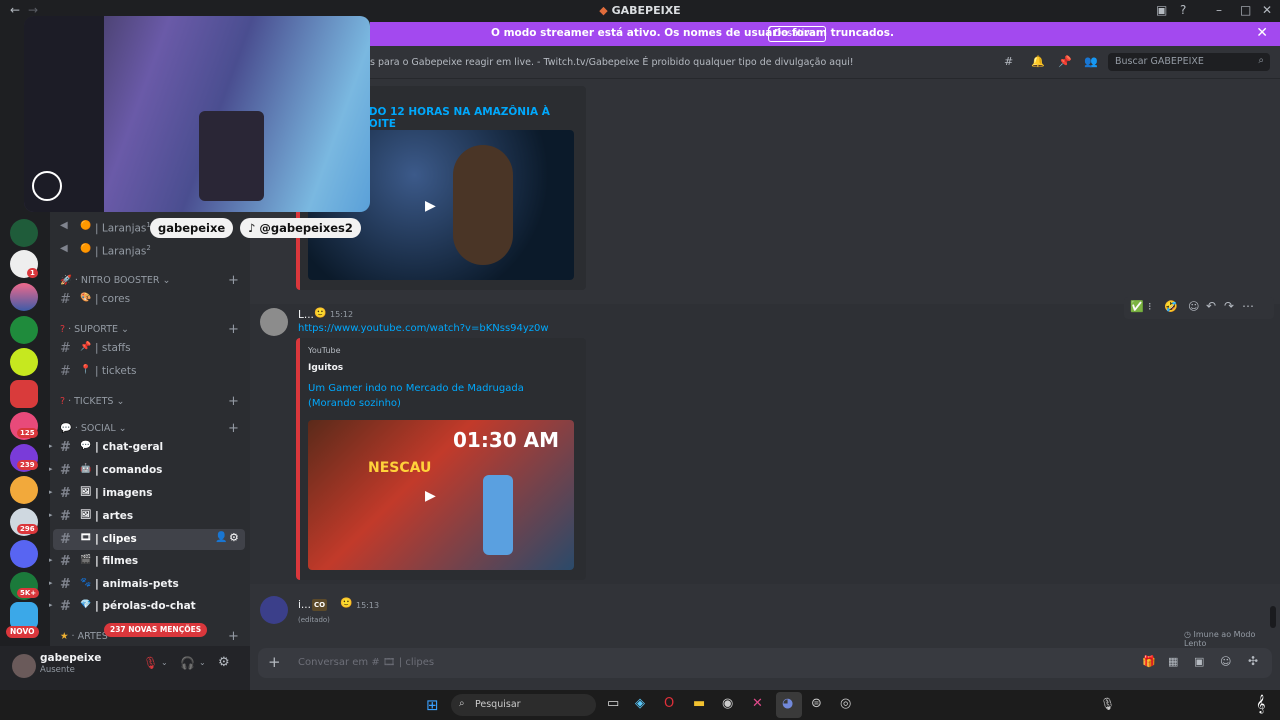 This screenshot has height=720, width=1280. What do you see at coordinates (523, 705) in the screenshot?
I see `taskbar-search: ⌕ Pesquisar` at bounding box center [523, 705].